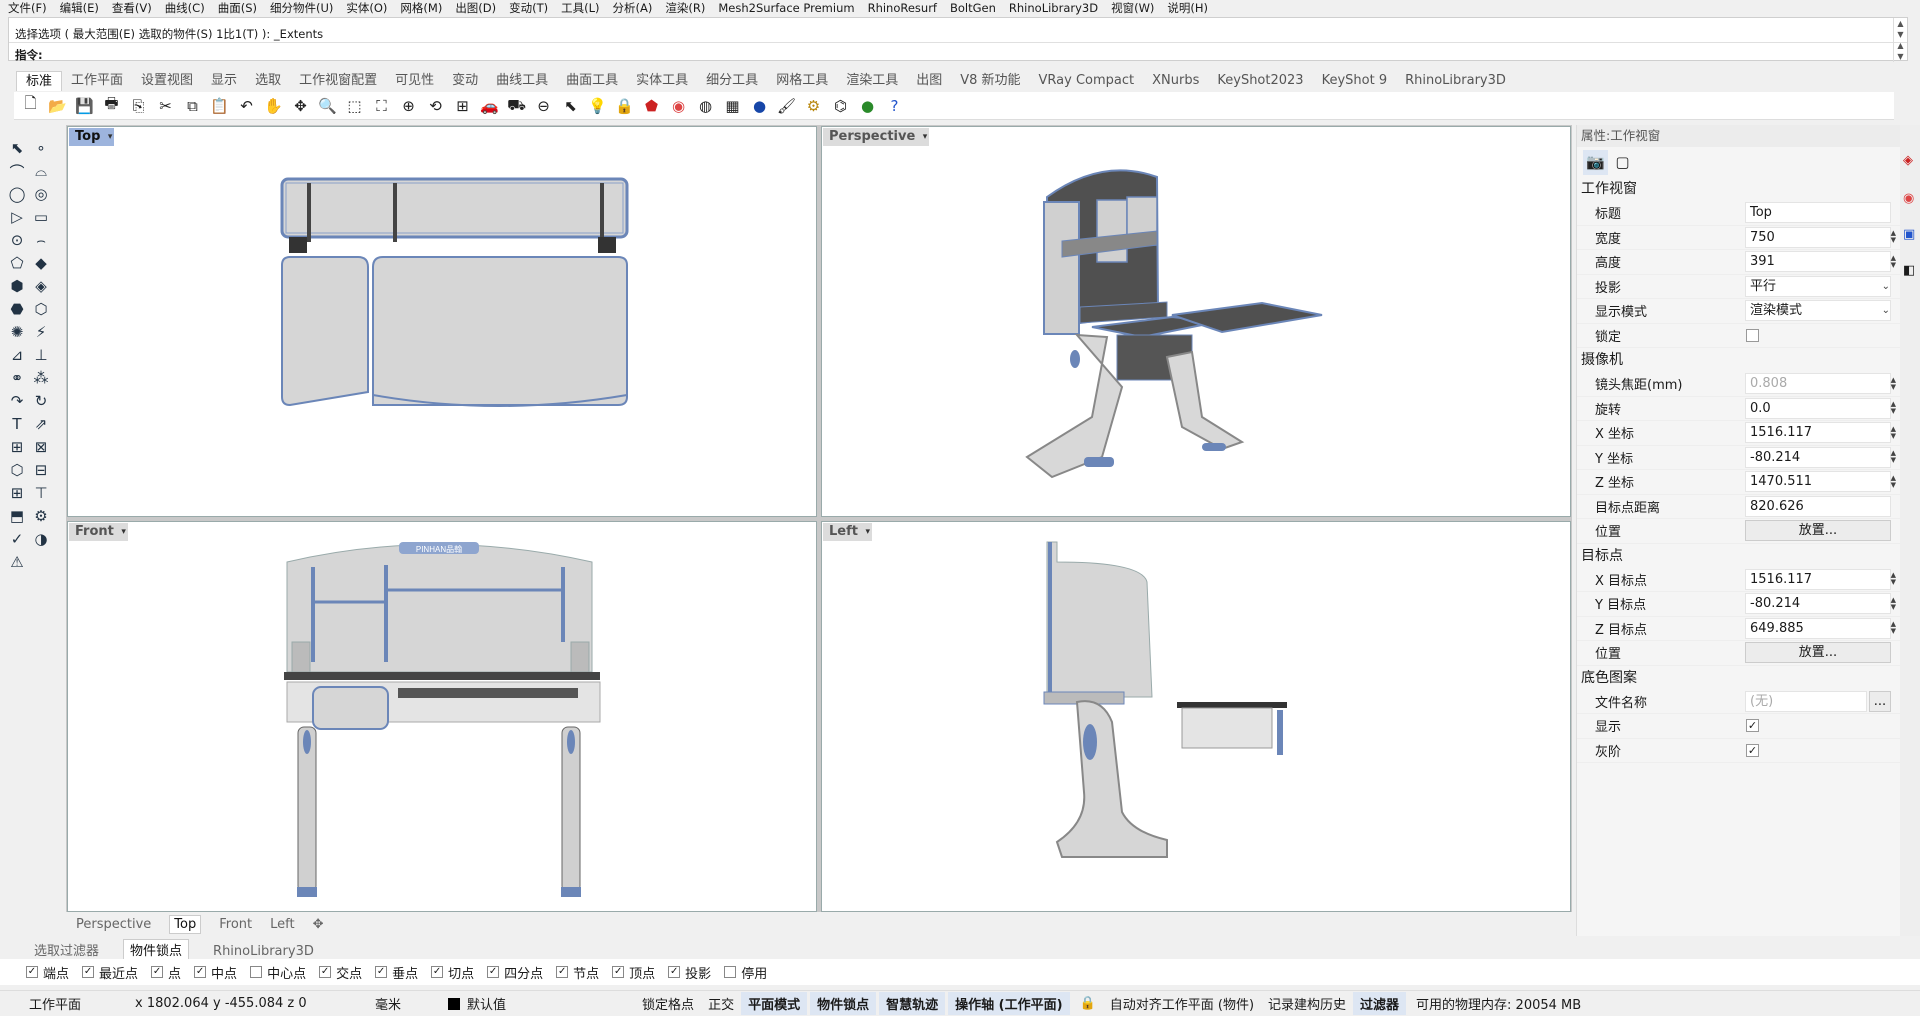 Image resolution: width=1920 pixels, height=1016 pixels. What do you see at coordinates (1752, 335) in the screenshot?
I see `lock-checkbox` at bounding box center [1752, 335].